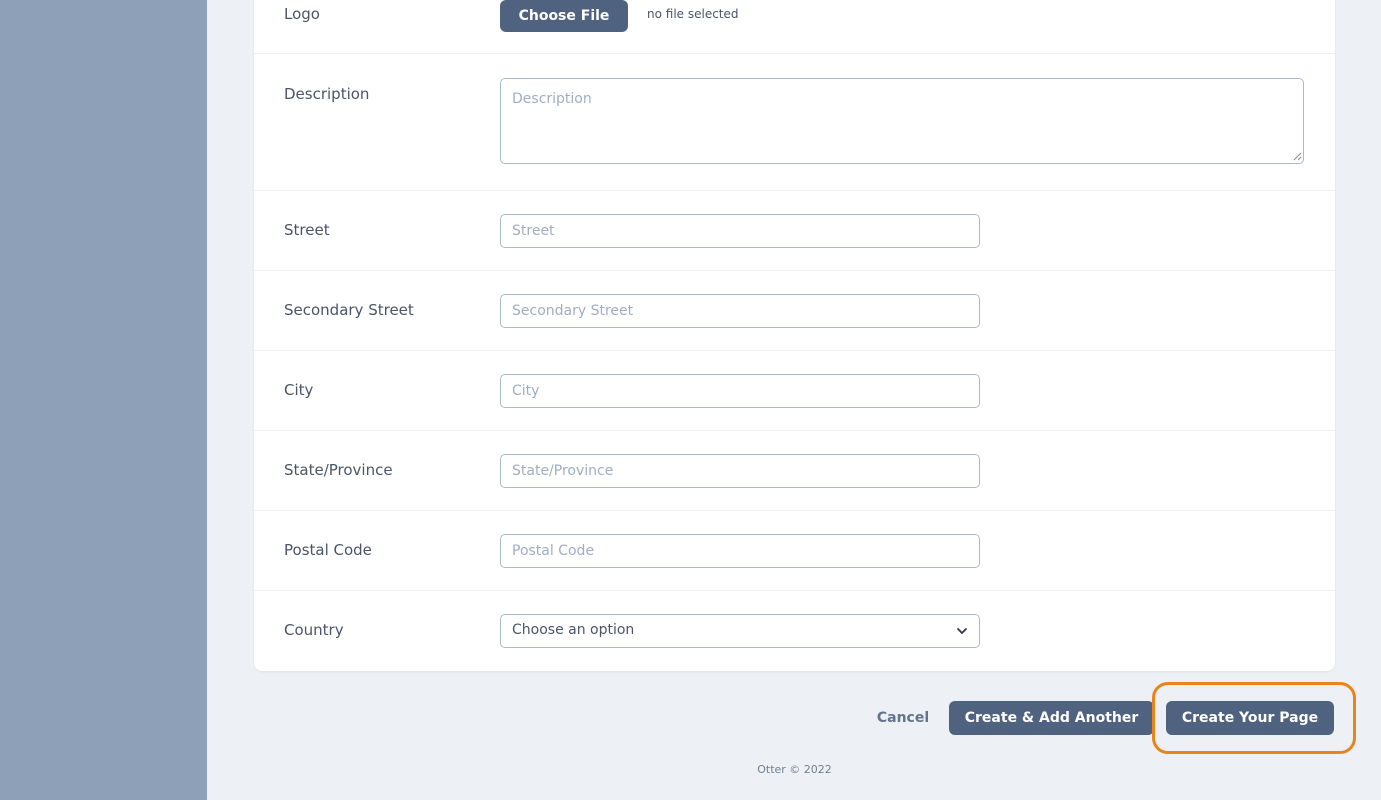  What do you see at coordinates (328, 550) in the screenshot?
I see `postal-code-label: Postal Code` at bounding box center [328, 550].